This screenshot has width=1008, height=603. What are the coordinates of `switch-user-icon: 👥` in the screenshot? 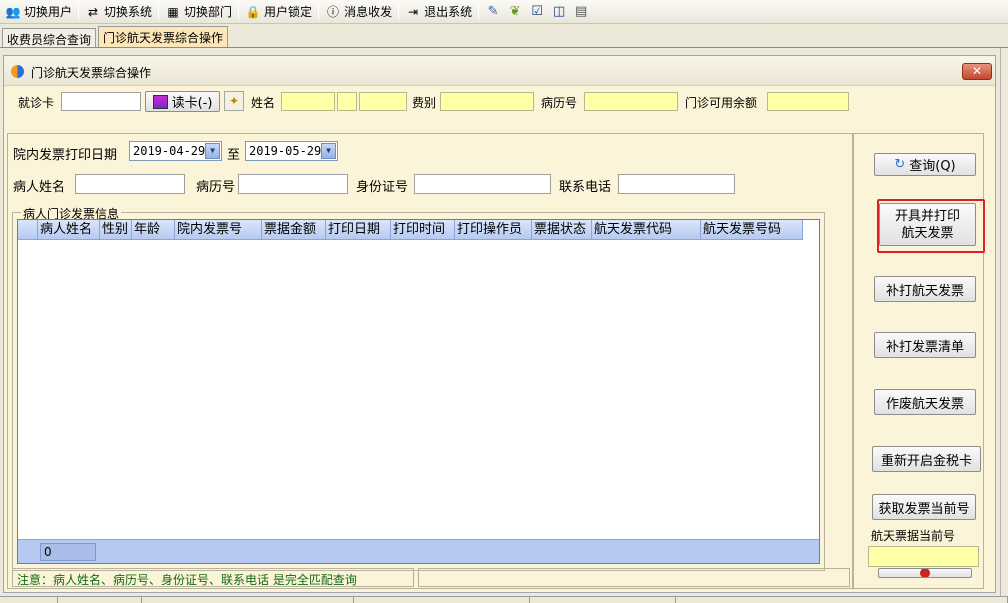 It's located at (13, 11).